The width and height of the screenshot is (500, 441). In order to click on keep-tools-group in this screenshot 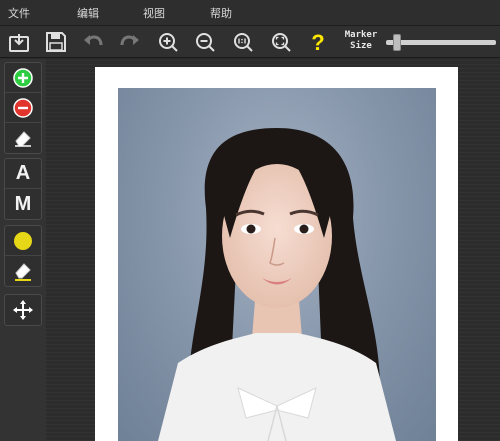, I will do `click(23, 256)`.